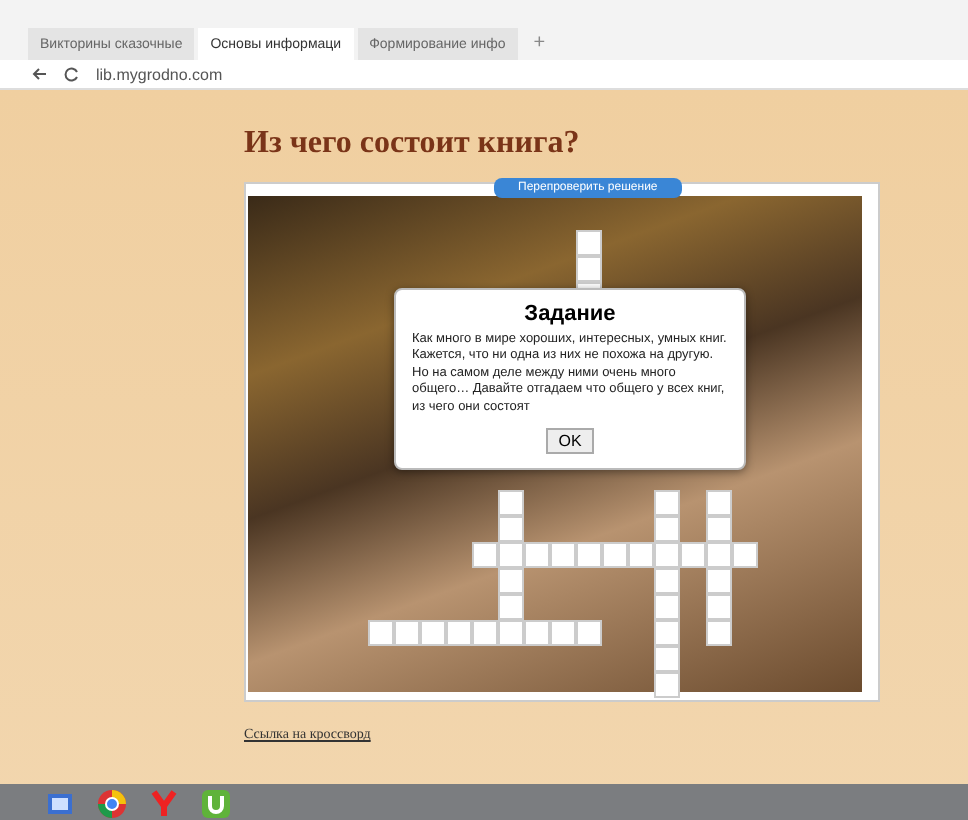 This screenshot has height=820, width=968. Describe the element at coordinates (570, 441) in the screenshot. I see `ok-button: OK` at that location.